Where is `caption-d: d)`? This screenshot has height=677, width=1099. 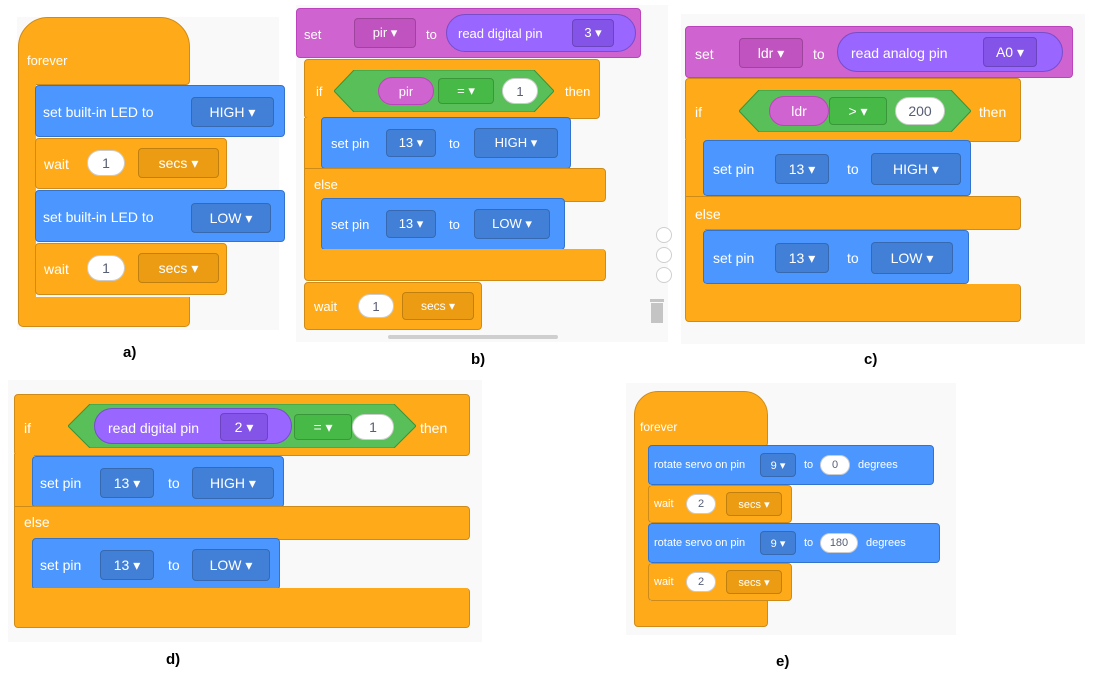
caption-d: d) is located at coordinates (173, 659).